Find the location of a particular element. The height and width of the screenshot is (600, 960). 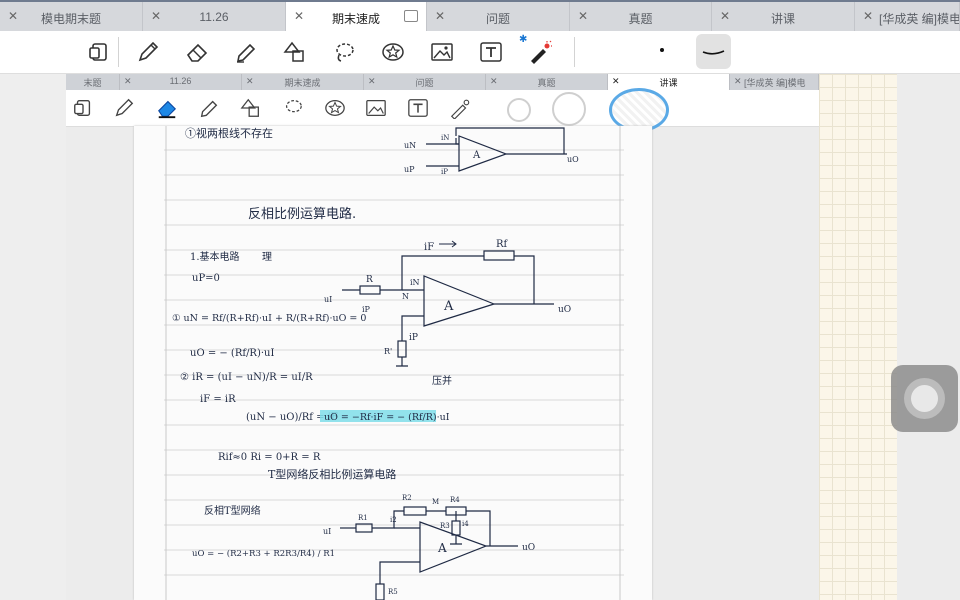

circuit-label-in: iN is located at coordinates (445, 138).